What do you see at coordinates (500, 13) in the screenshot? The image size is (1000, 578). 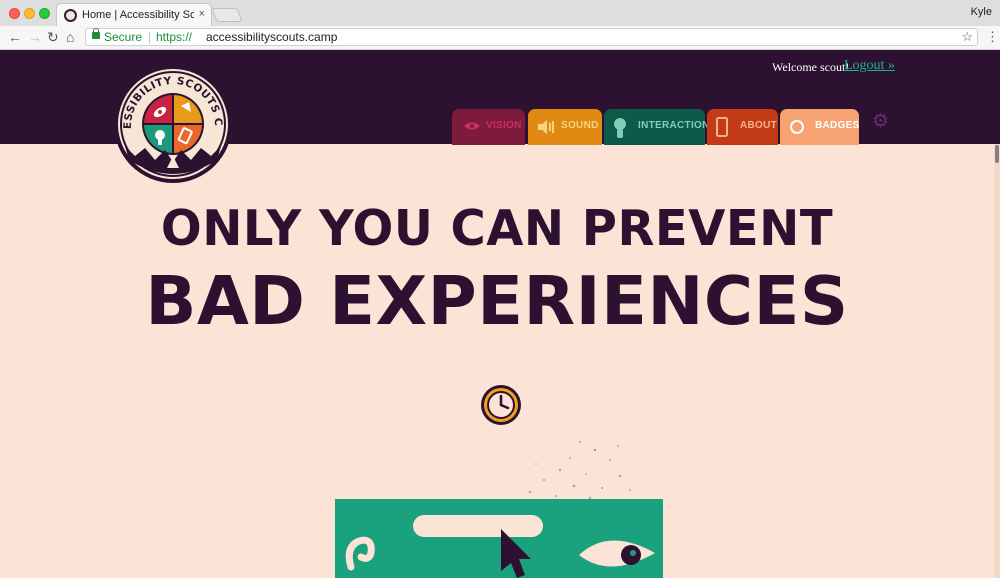 I see `browser-tab-bar: Home | Accessibility Scouts Ca × Kyle` at bounding box center [500, 13].